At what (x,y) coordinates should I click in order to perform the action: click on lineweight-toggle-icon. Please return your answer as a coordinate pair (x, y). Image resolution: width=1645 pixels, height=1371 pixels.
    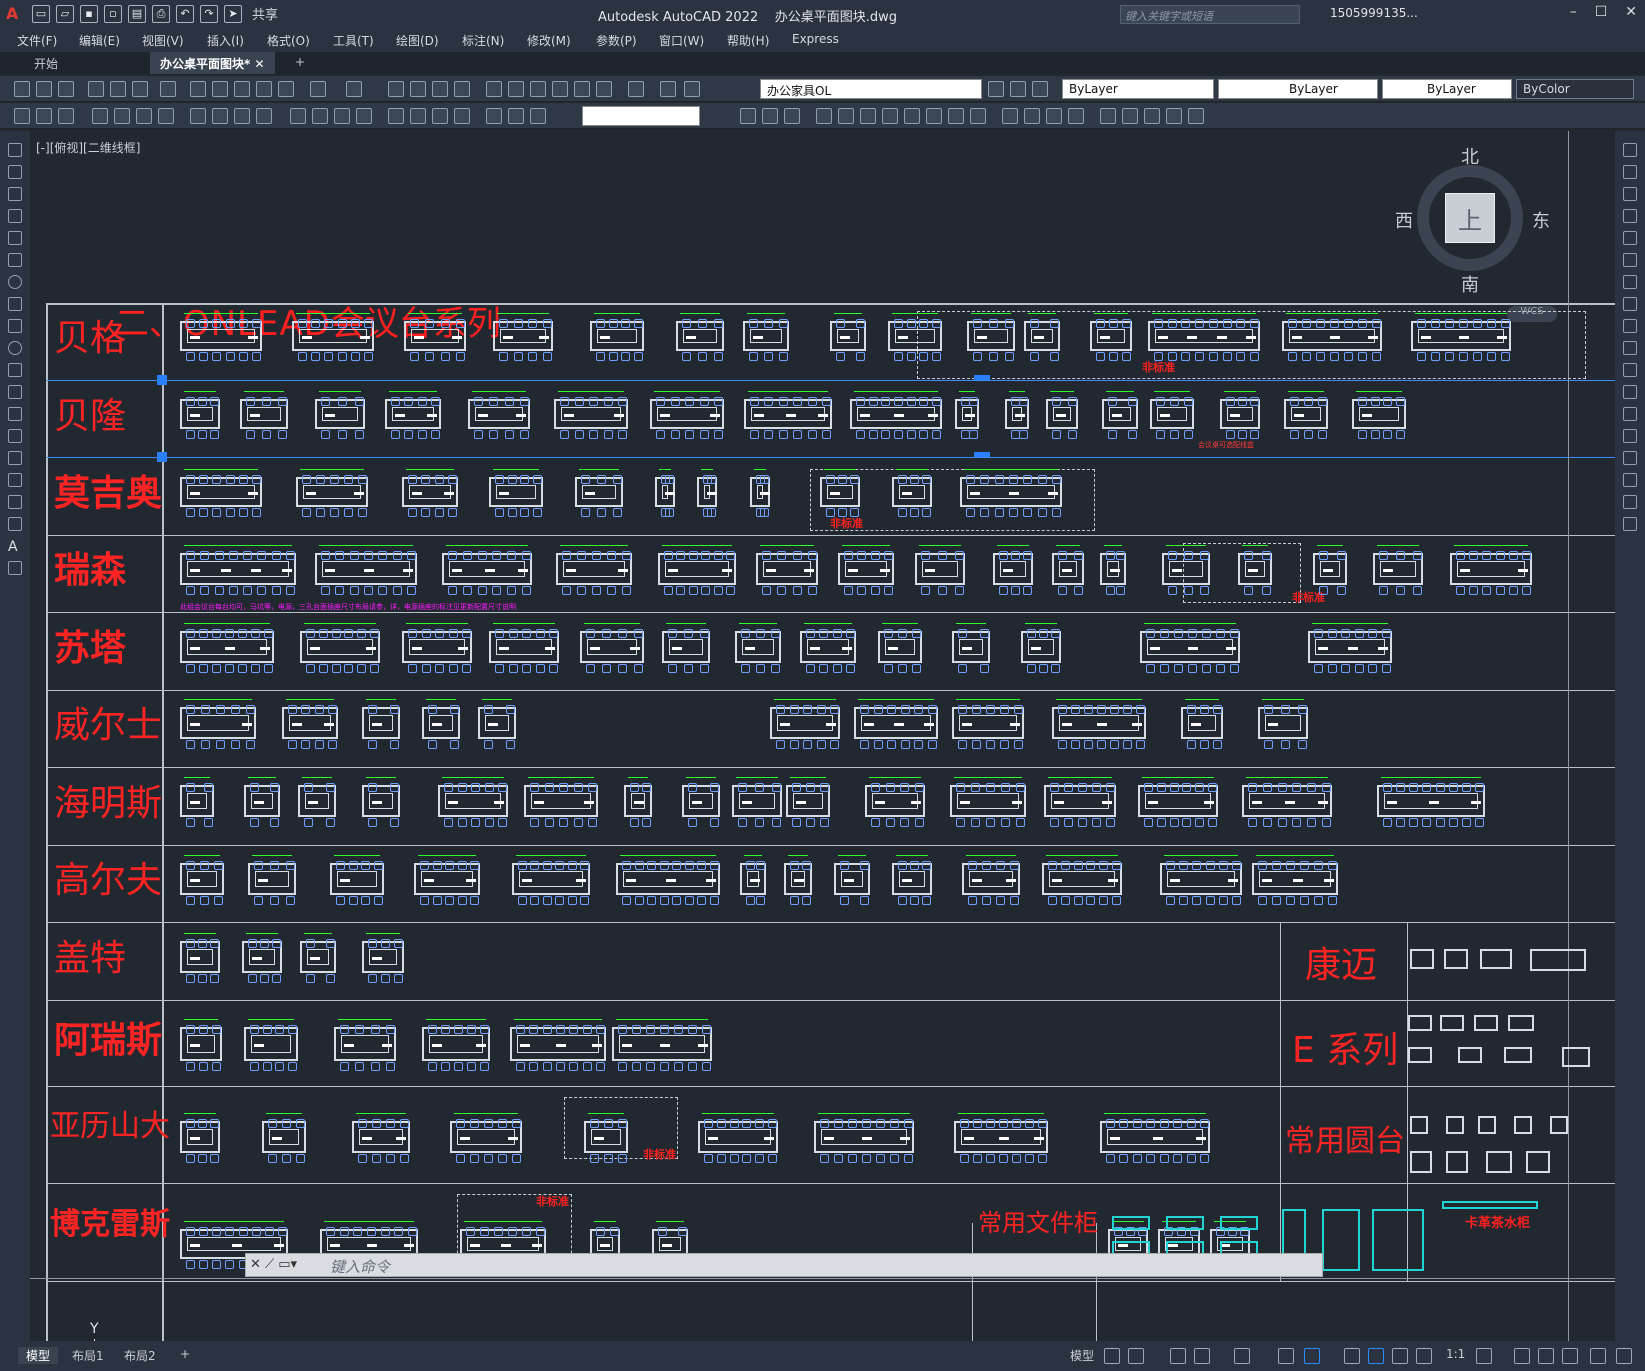
    Looking at the image, I should click on (1352, 1356).